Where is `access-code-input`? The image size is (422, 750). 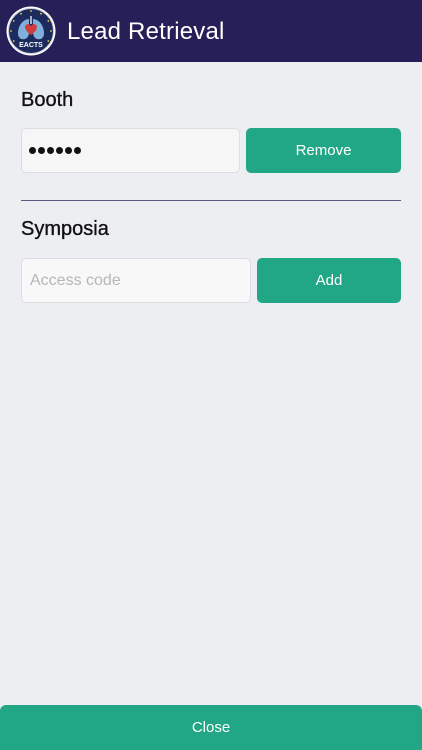 access-code-input is located at coordinates (136, 280).